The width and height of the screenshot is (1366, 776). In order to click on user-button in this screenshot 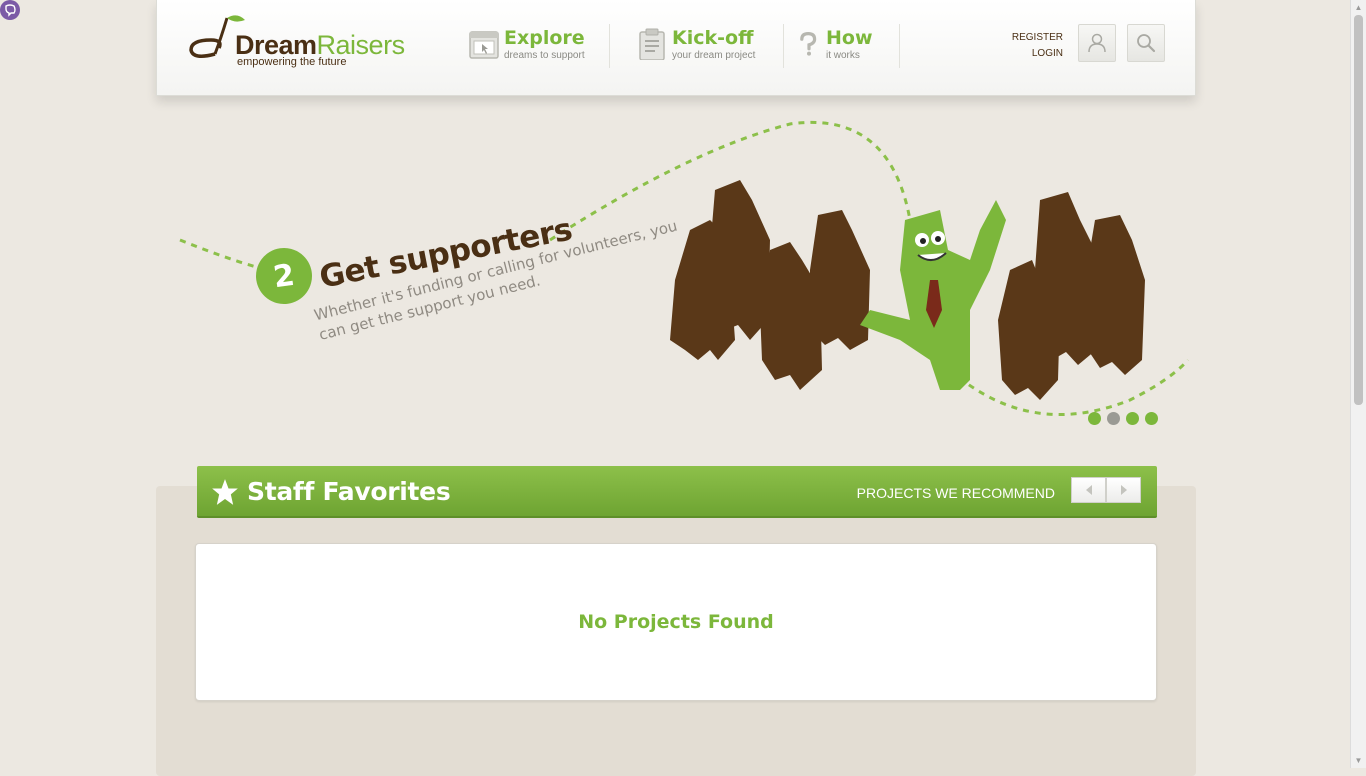, I will do `click(1097, 43)`.